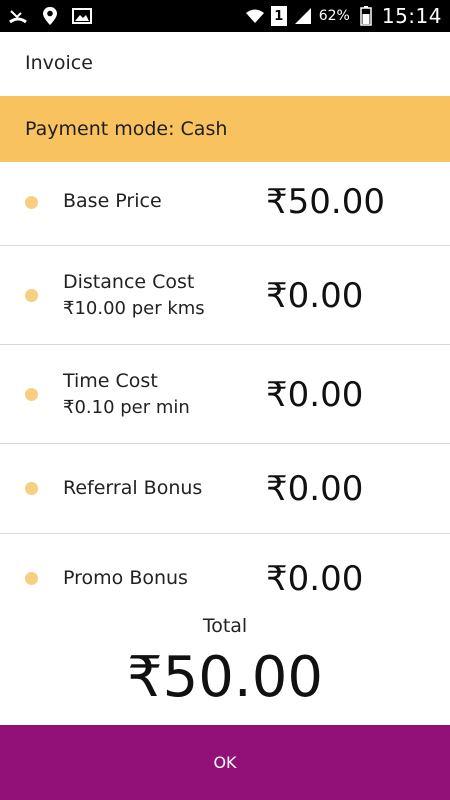 This screenshot has width=450, height=800. Describe the element at coordinates (225, 204) in the screenshot. I see `invoice-row-base-price: Base Price ₹50.00` at that location.